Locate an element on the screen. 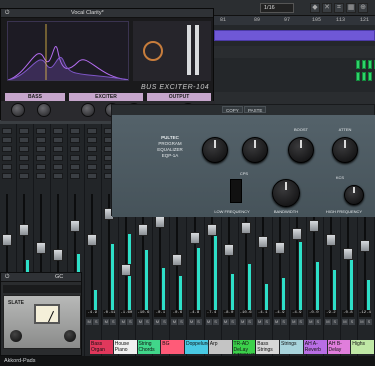 This screenshot has width=375, height=366. channel-name-label: BG is located at coordinates (172, 347).